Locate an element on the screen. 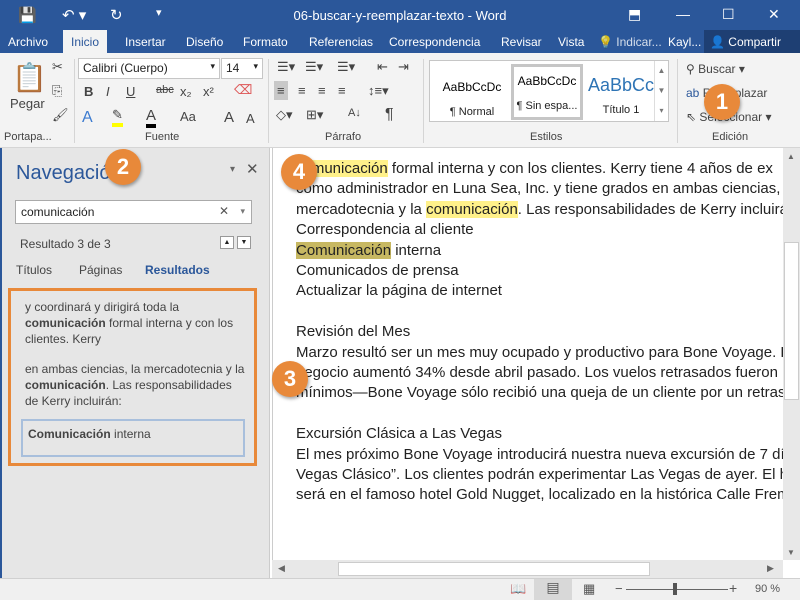 The image size is (800, 600). cut-icon: ✂ is located at coordinates (57, 67).